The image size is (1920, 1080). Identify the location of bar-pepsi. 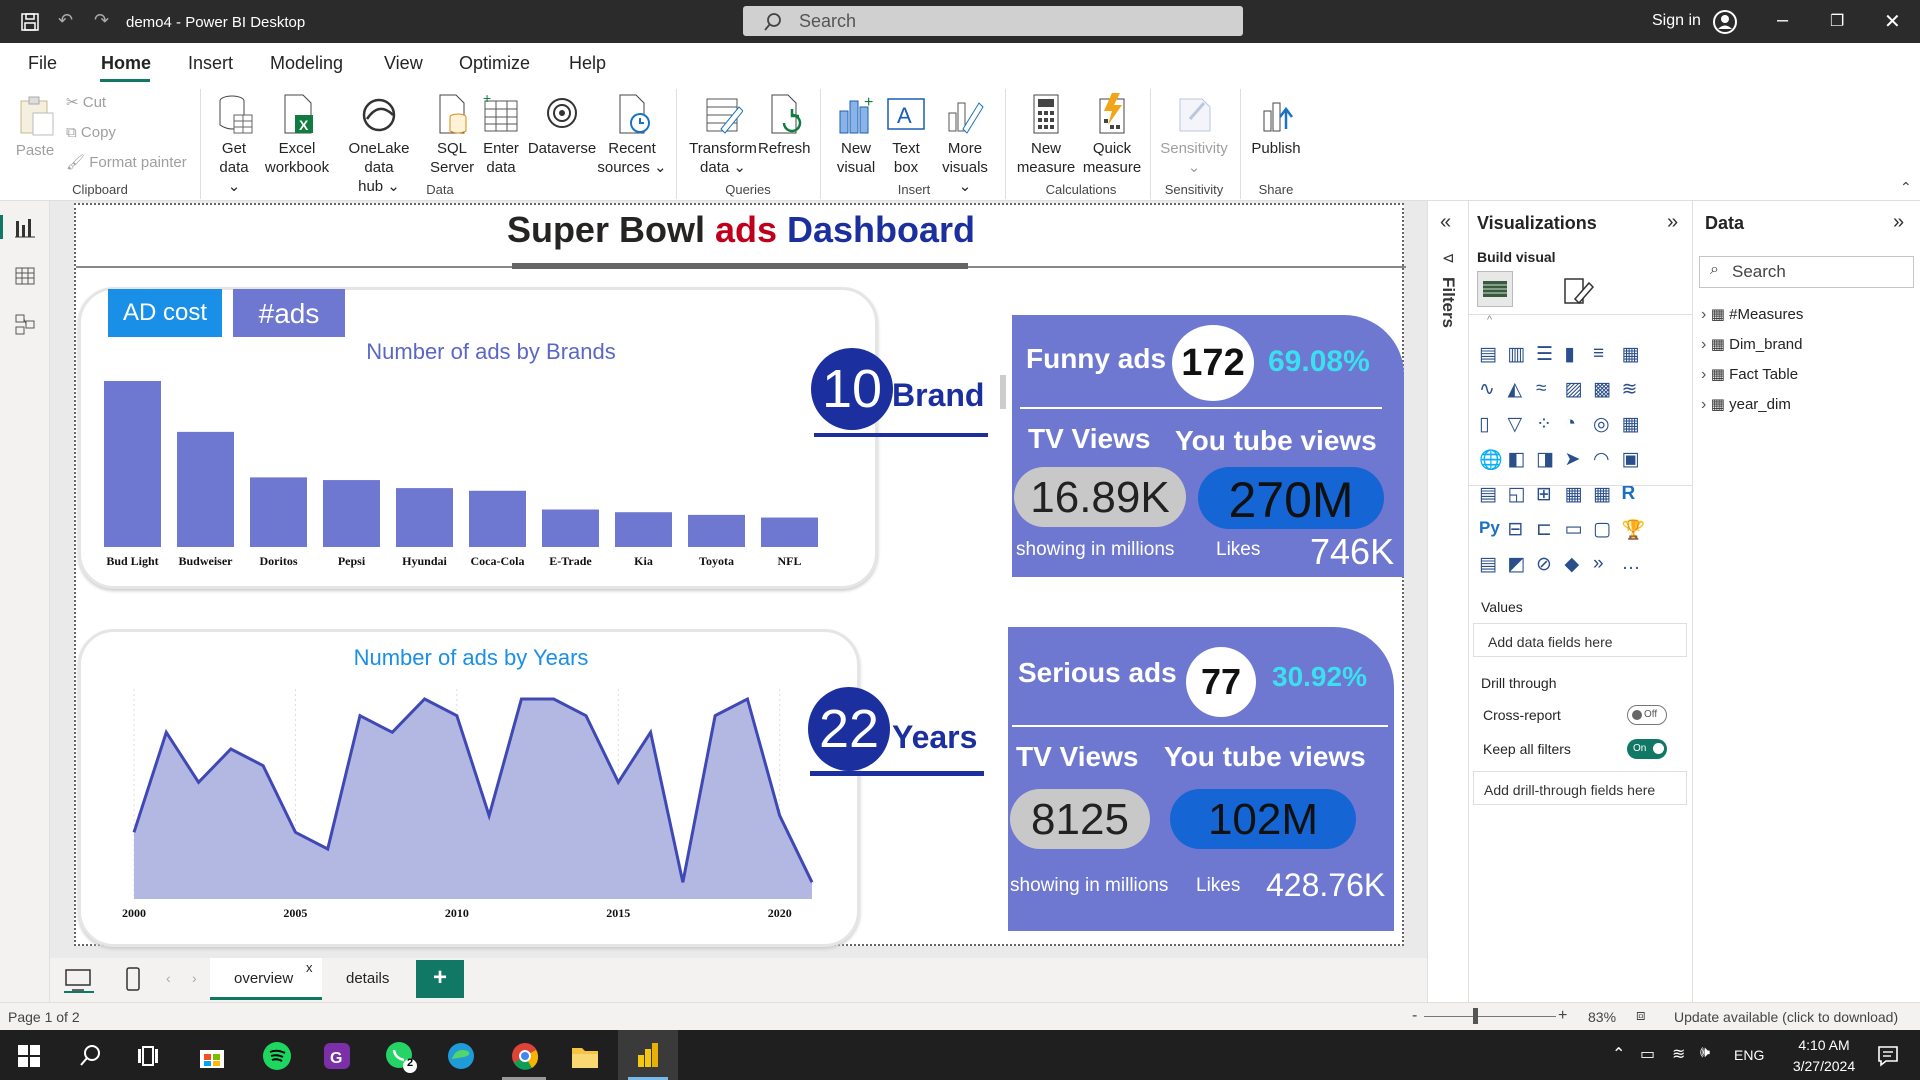
(351, 513).